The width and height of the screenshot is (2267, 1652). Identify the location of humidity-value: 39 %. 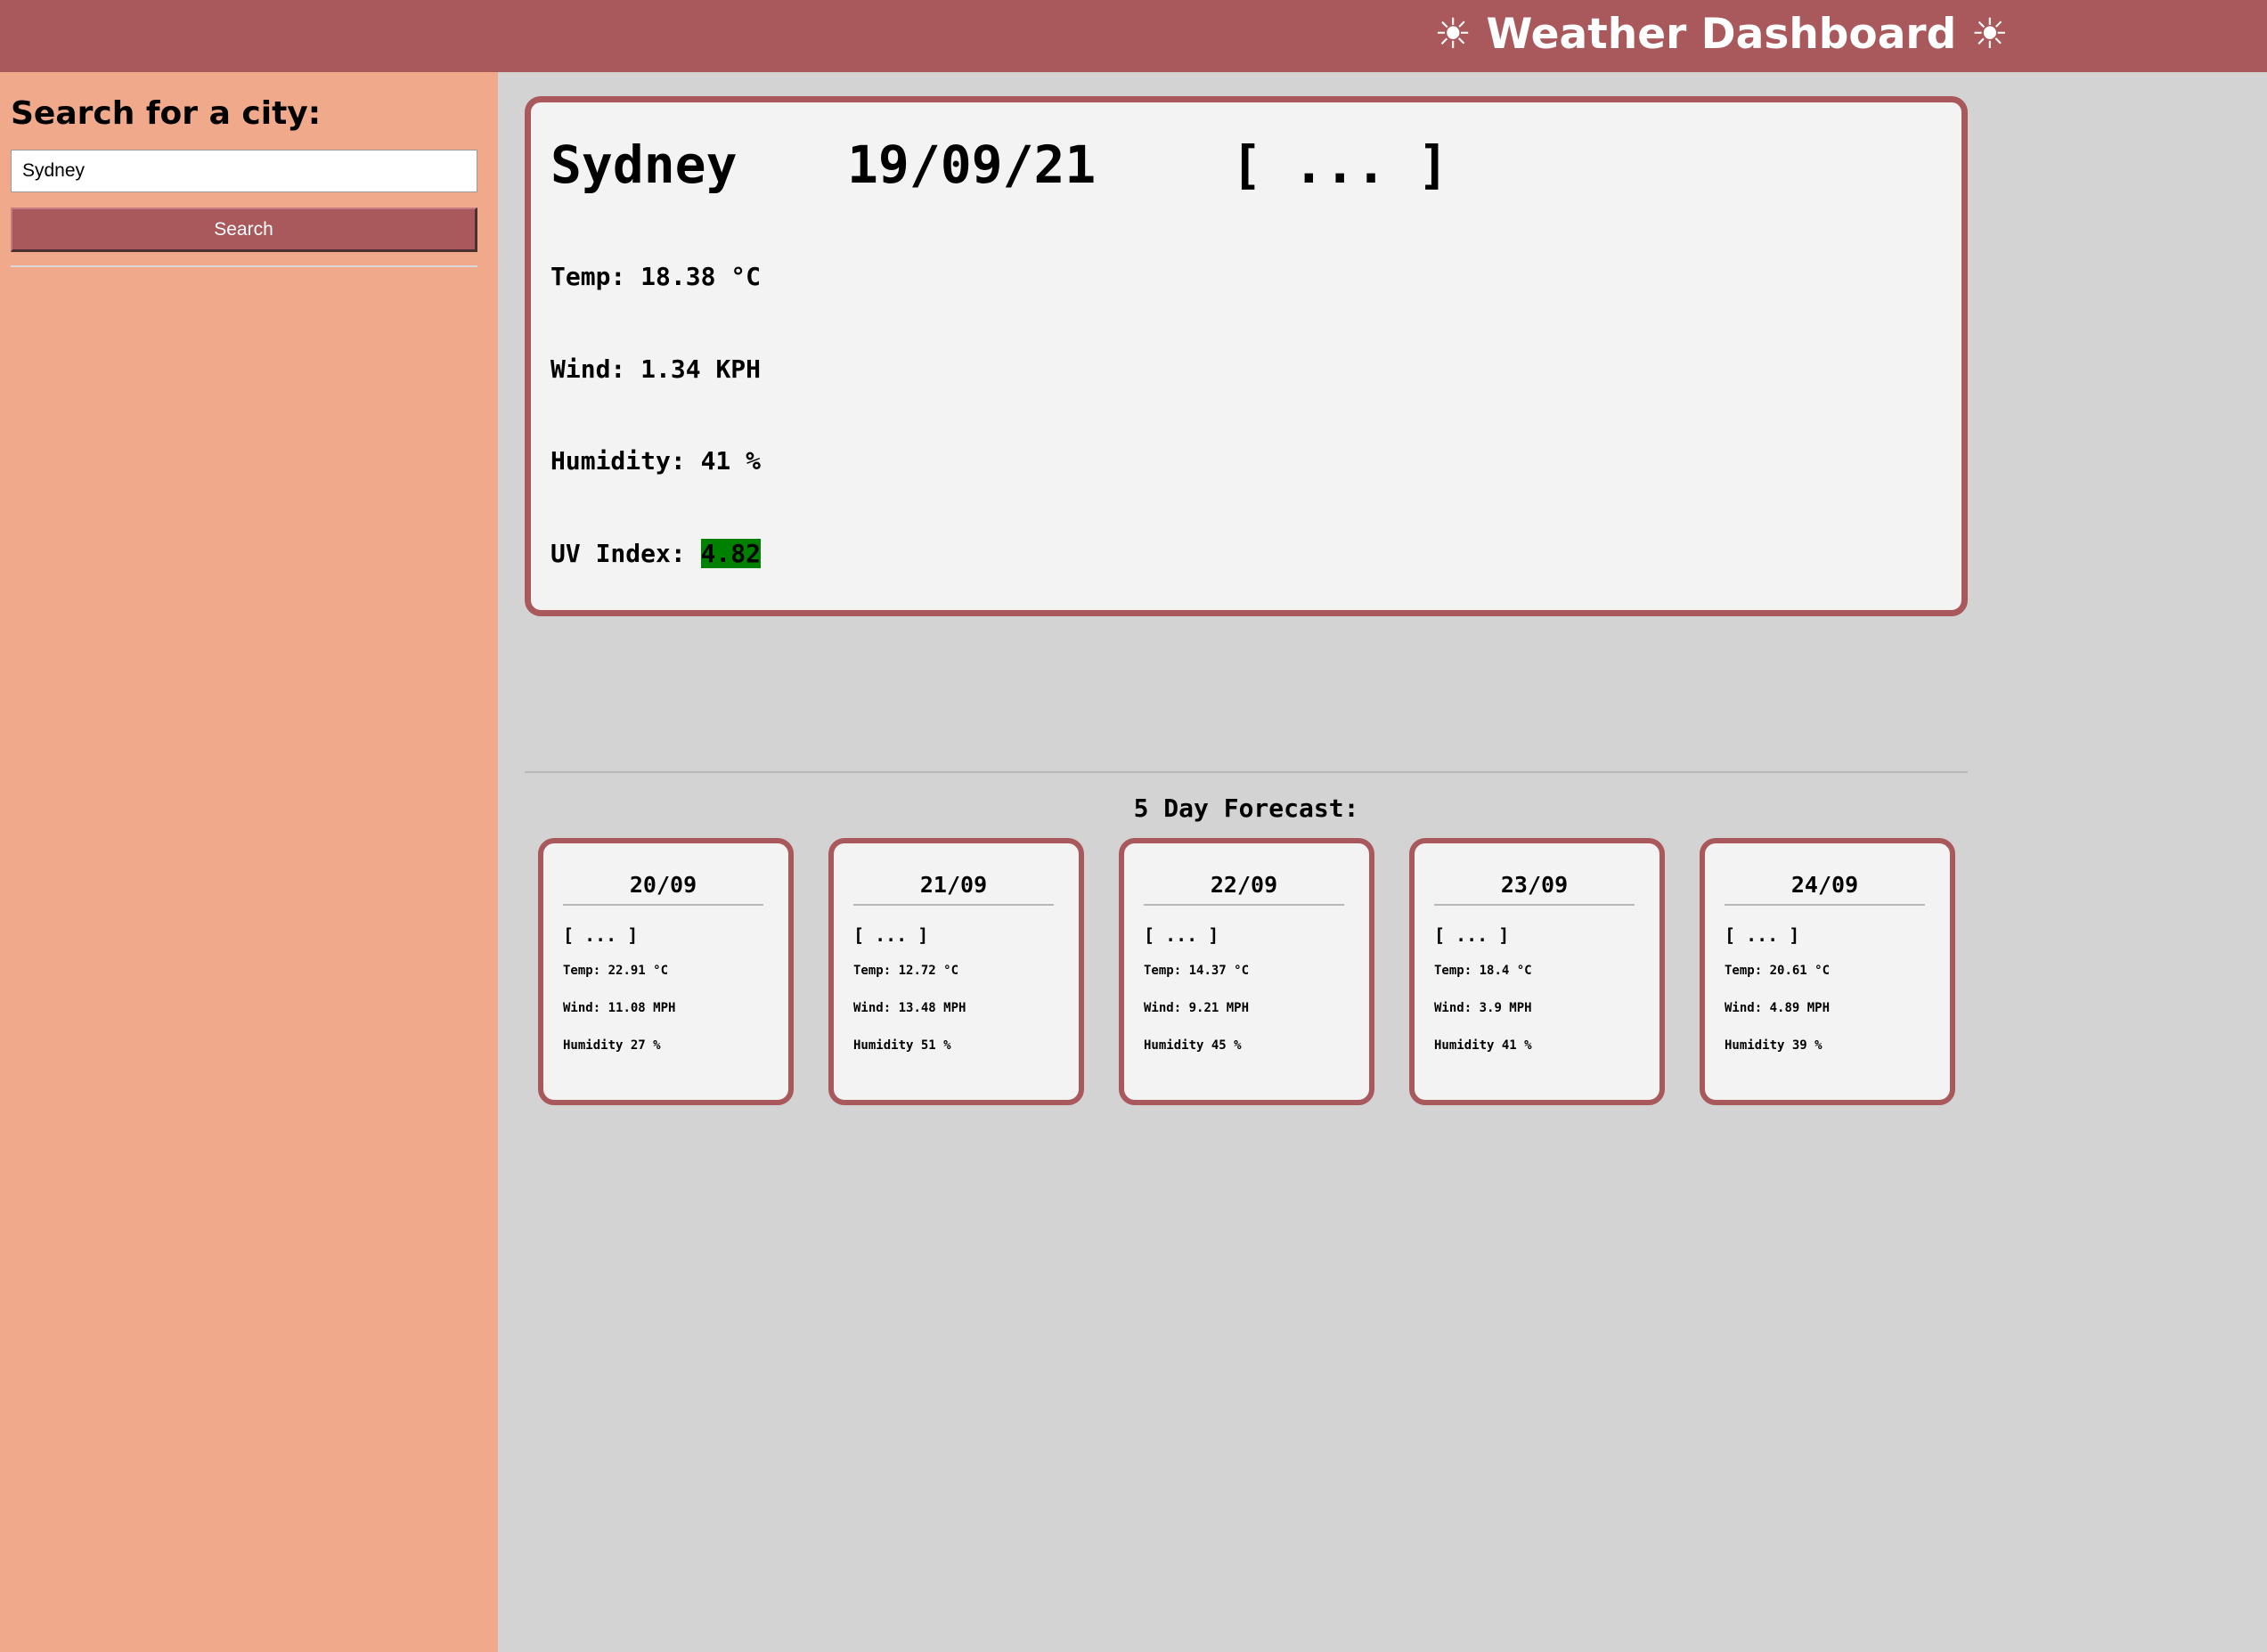
(1807, 1045).